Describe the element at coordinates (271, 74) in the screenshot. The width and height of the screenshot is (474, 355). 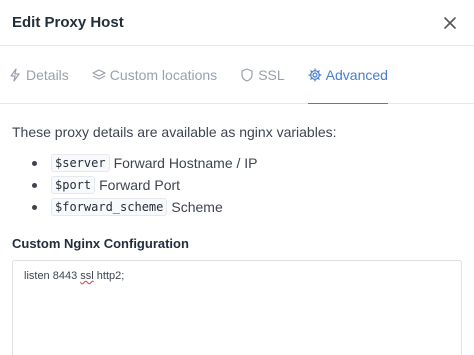
I see `tab-ssl-label: SSL` at that location.